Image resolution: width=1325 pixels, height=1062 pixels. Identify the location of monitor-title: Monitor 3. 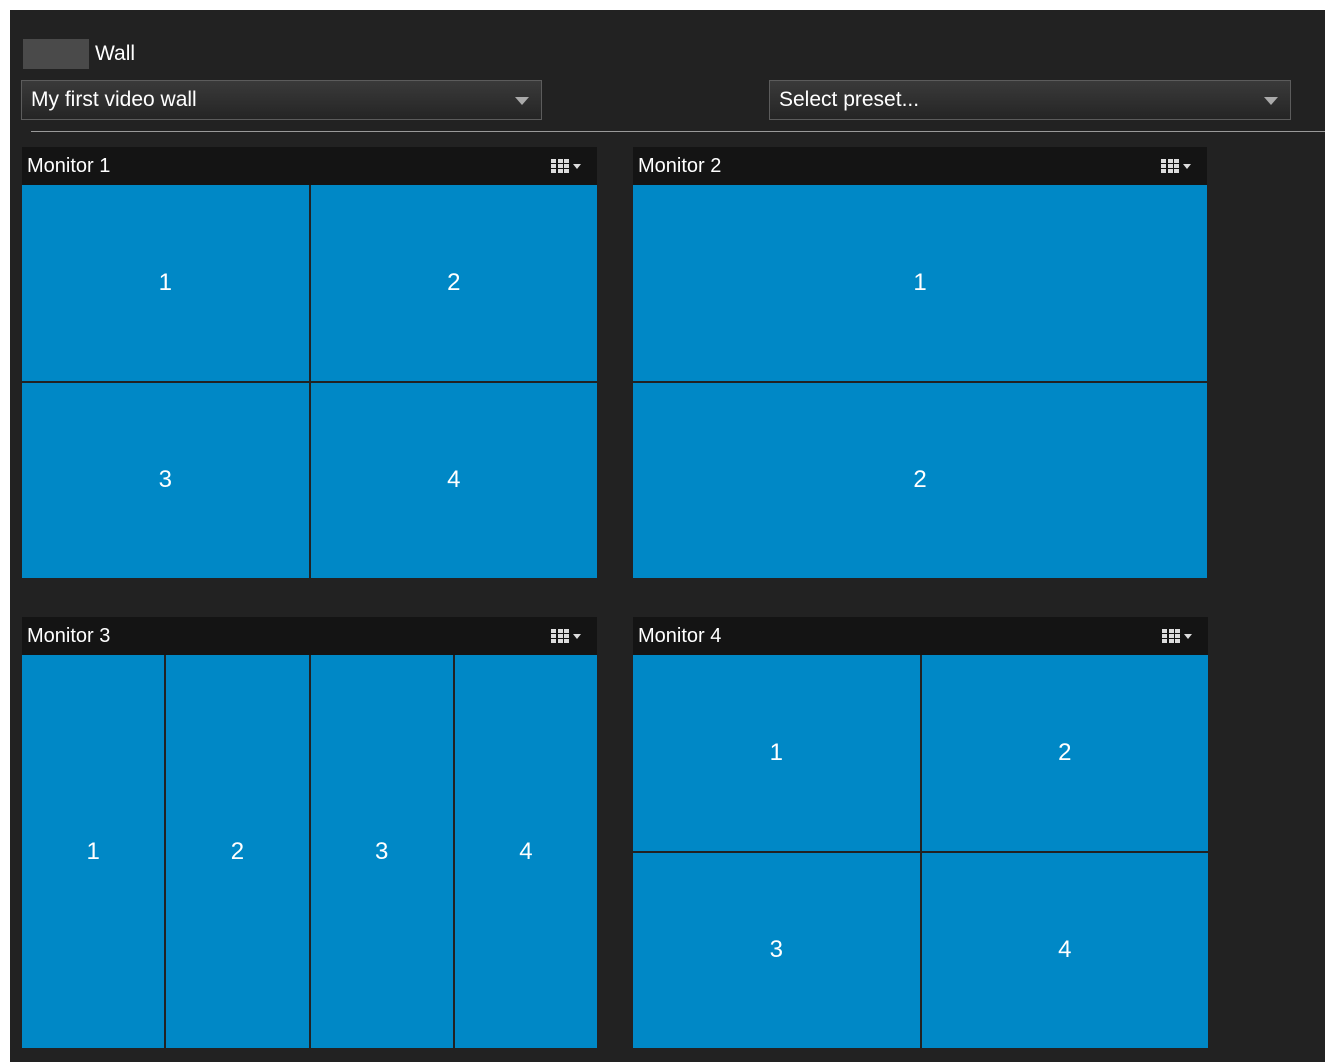
(69, 635).